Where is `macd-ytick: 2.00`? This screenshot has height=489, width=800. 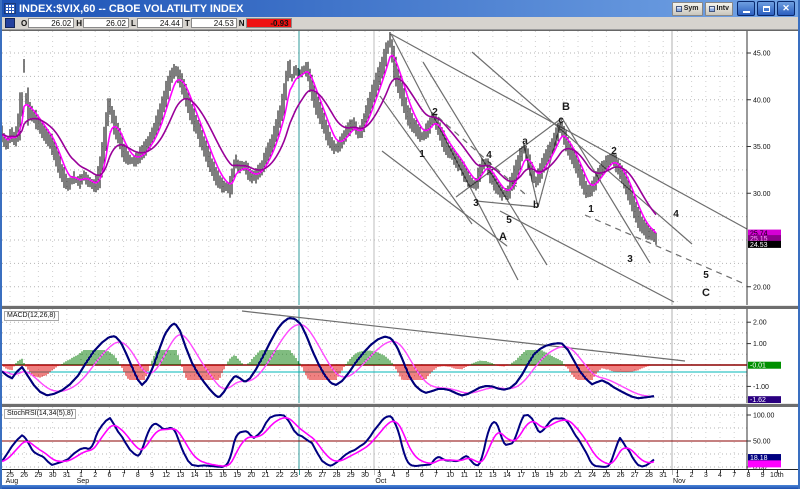
macd-ytick: 2.00 is located at coordinates (760, 323).